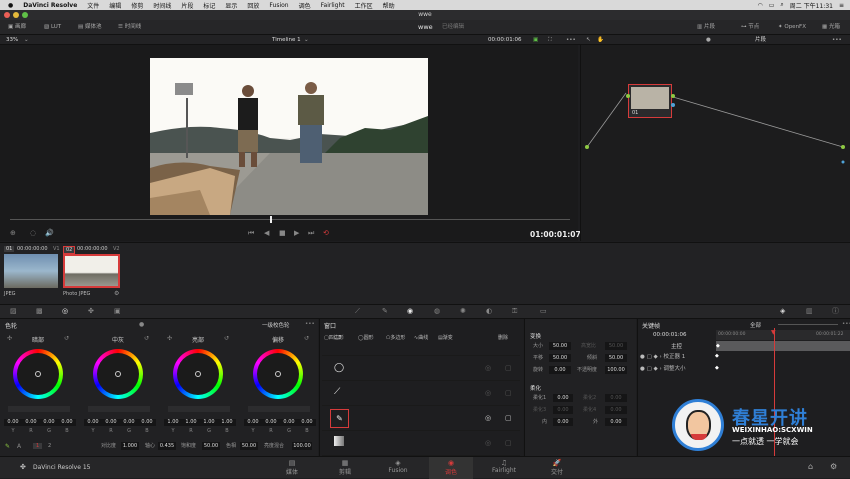 This screenshot has width=850, height=479. What do you see at coordinates (26, 40) in the screenshot?
I see `zoom-dropdown-icon: ⌄` at bounding box center [26, 40].